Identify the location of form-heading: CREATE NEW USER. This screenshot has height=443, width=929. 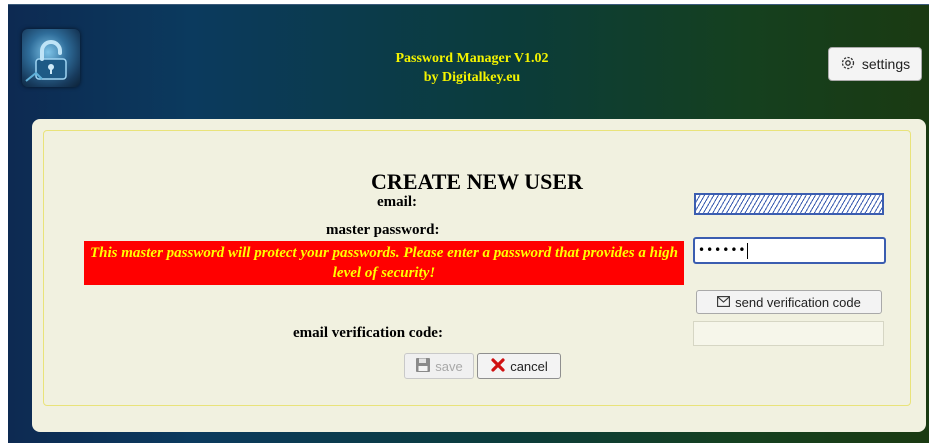
(477, 181).